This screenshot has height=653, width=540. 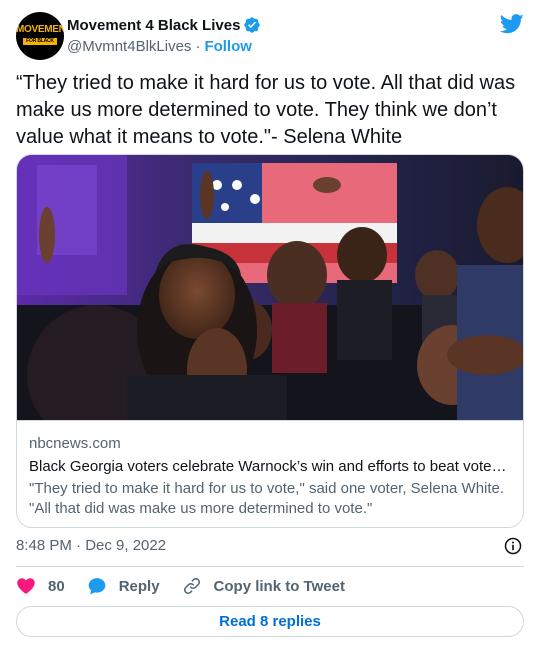 I want to click on copy-link-label: Copy link to Tweet, so click(x=279, y=586).